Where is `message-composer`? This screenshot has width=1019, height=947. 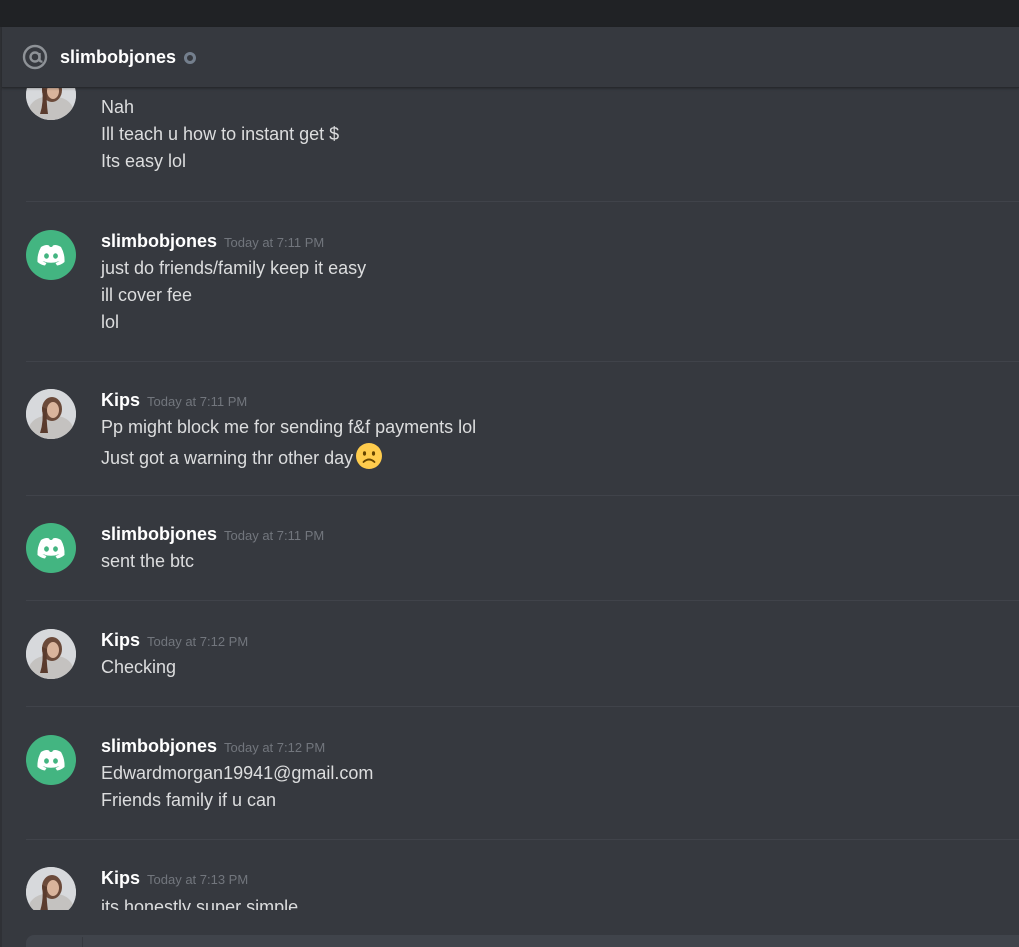 message-composer is located at coordinates (522, 941).